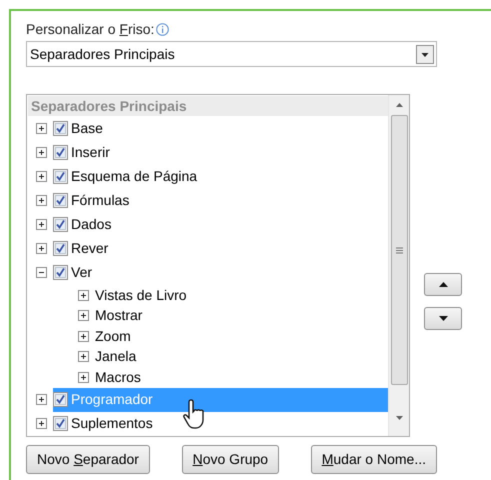 This screenshot has width=491, height=480. I want to click on tree-item: Mostrar, so click(241, 315).